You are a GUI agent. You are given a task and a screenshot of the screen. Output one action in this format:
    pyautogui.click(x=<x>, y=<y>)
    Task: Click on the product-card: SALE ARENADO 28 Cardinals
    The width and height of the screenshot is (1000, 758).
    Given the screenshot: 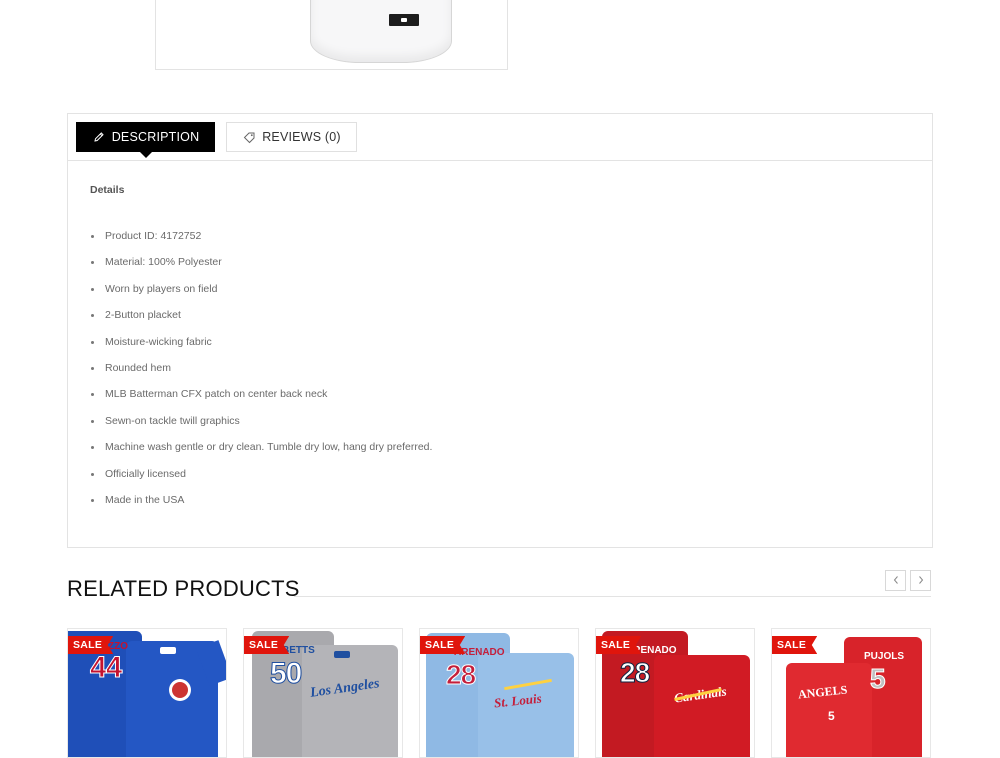 What is the action you would take?
    pyautogui.click(x=675, y=693)
    